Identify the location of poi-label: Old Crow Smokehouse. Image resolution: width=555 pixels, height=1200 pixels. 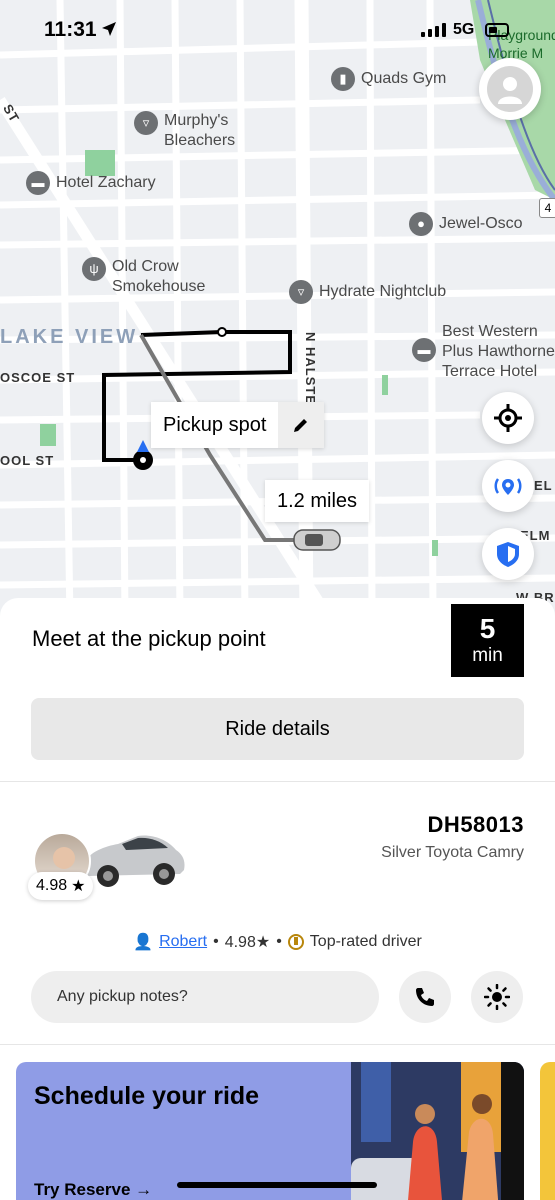
(159, 276).